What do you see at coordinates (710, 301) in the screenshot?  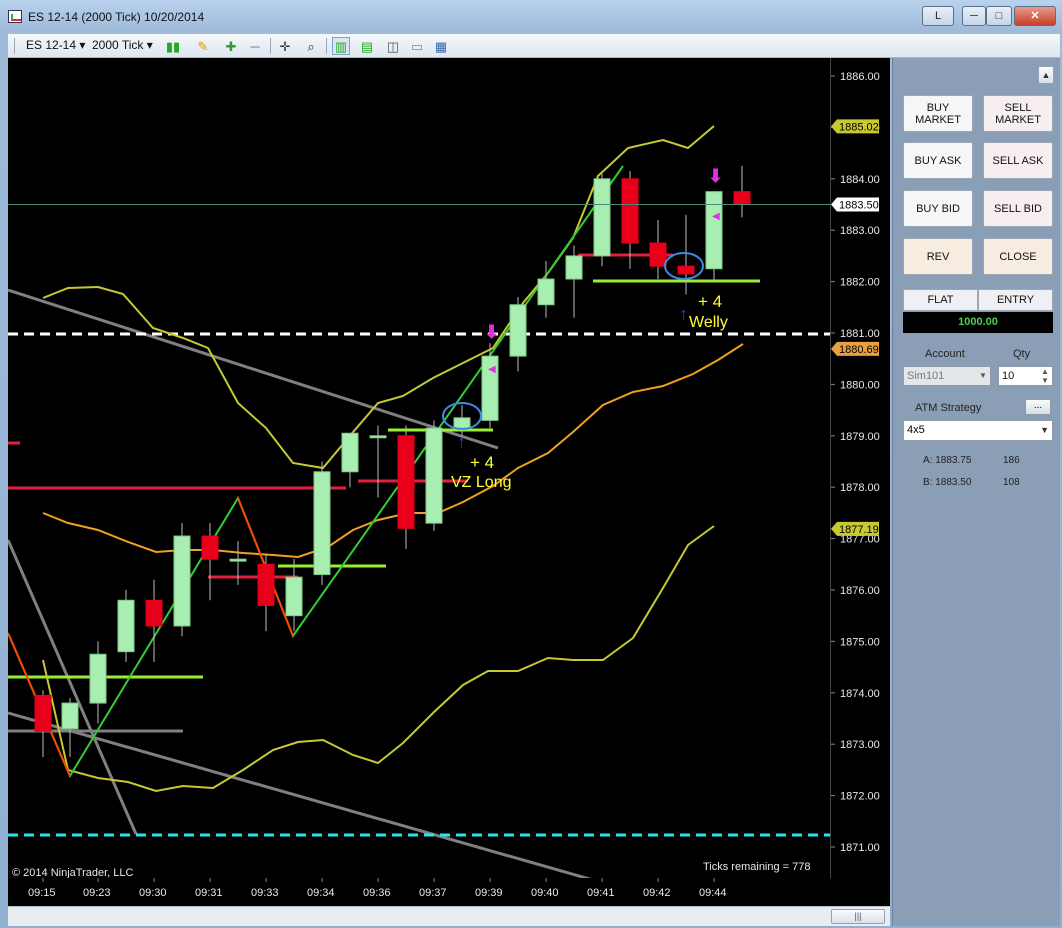 I see `chart-annotation: + 4` at bounding box center [710, 301].